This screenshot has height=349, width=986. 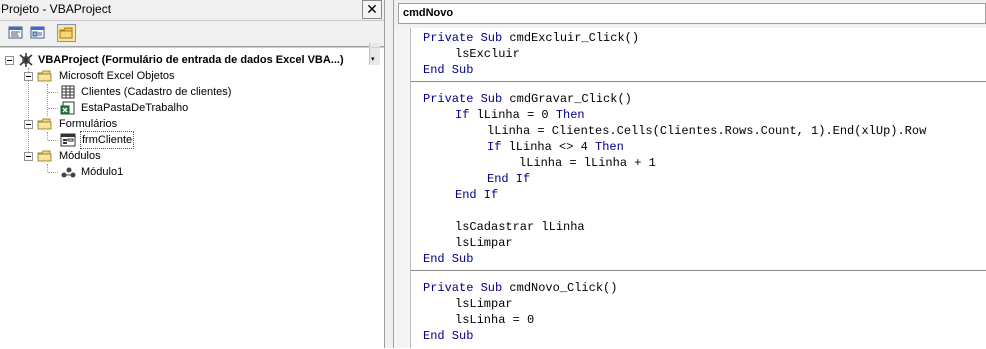 I want to click on code-line: lLinha = lLinha + 1, so click(x=587, y=163).